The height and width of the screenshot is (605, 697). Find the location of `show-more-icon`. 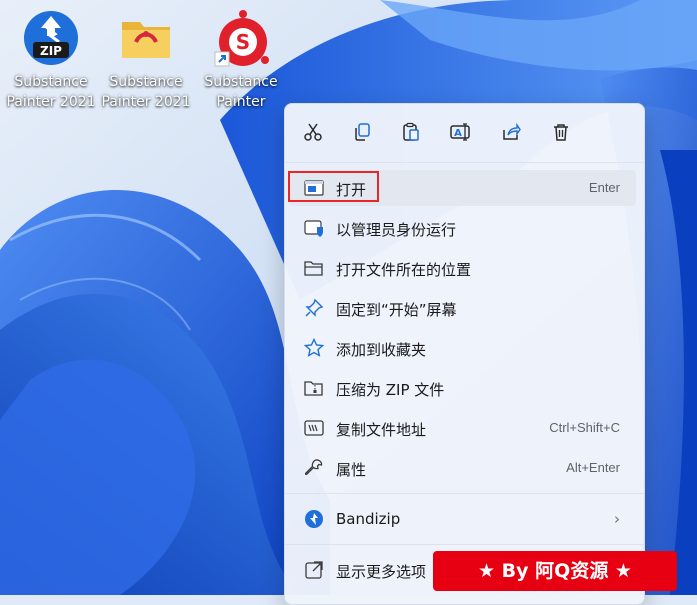

show-more-icon is located at coordinates (314, 570).